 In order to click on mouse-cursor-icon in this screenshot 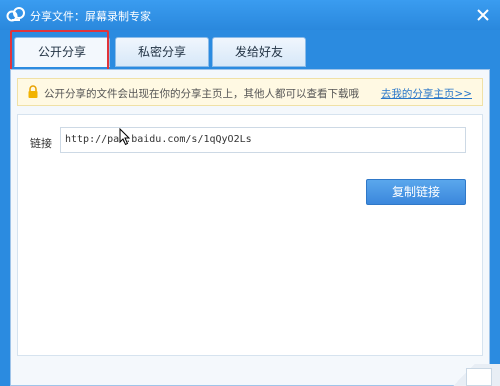, I will do `click(125, 137)`.